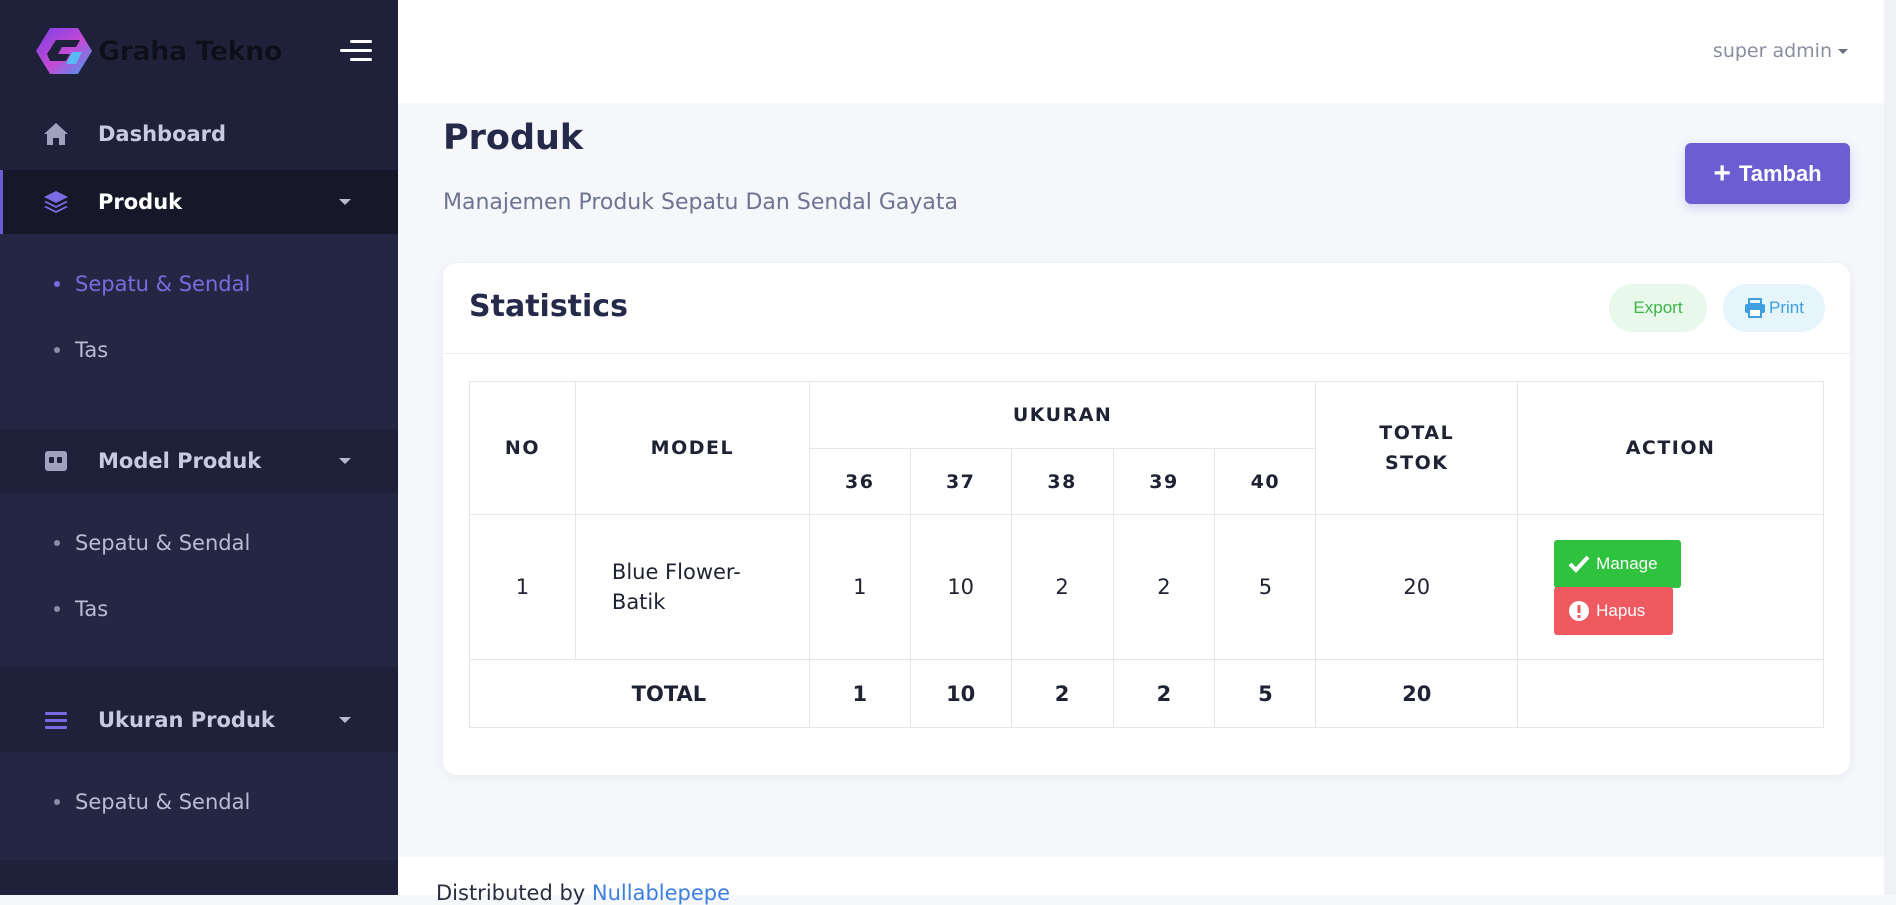 The height and width of the screenshot is (905, 1896). Describe the element at coordinates (661, 893) in the screenshot. I see `footer-link: Nullablepepe` at that location.